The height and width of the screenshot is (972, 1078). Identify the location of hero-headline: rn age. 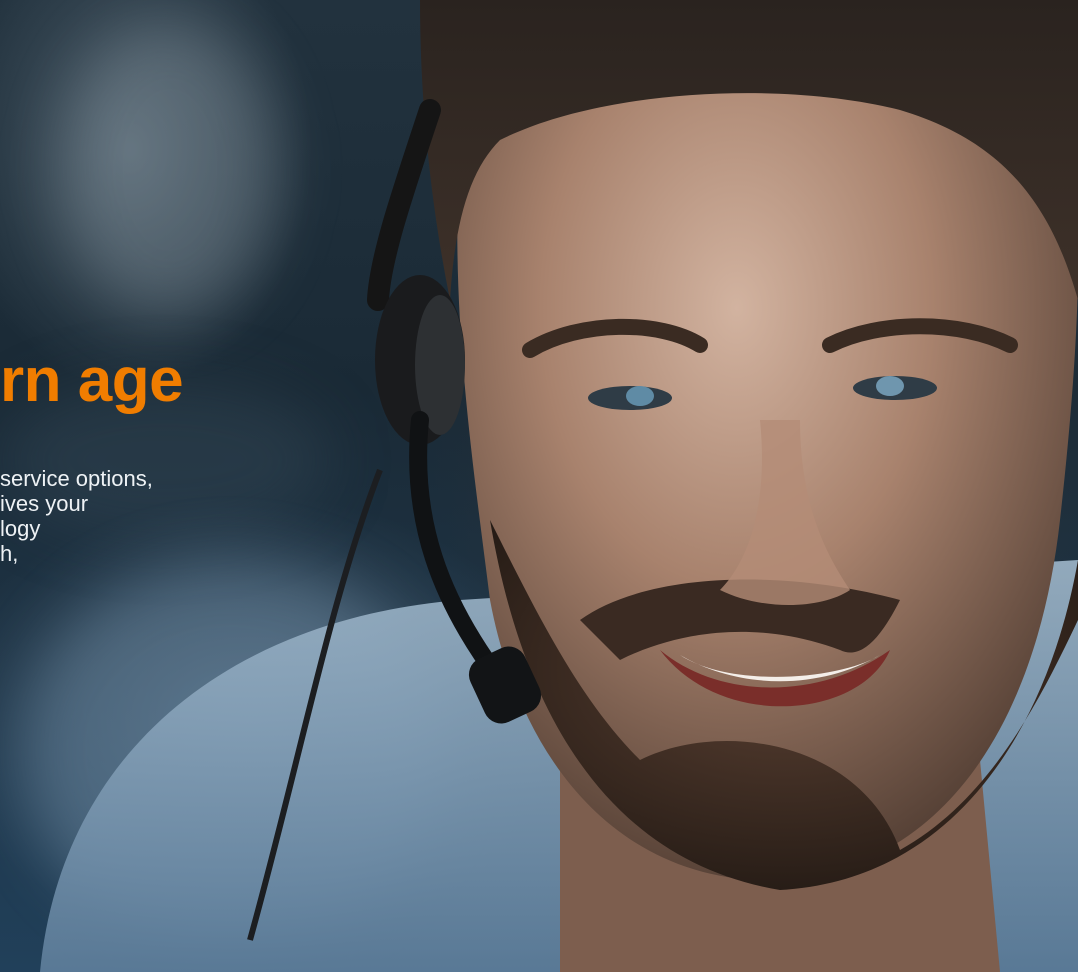
(92, 380).